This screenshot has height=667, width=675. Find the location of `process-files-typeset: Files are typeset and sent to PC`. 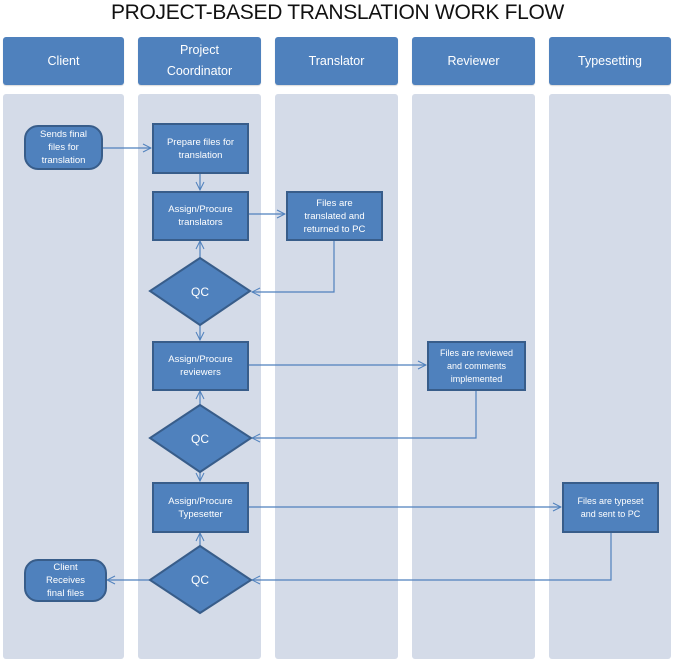

process-files-typeset: Files are typeset and sent to PC is located at coordinates (610, 507).